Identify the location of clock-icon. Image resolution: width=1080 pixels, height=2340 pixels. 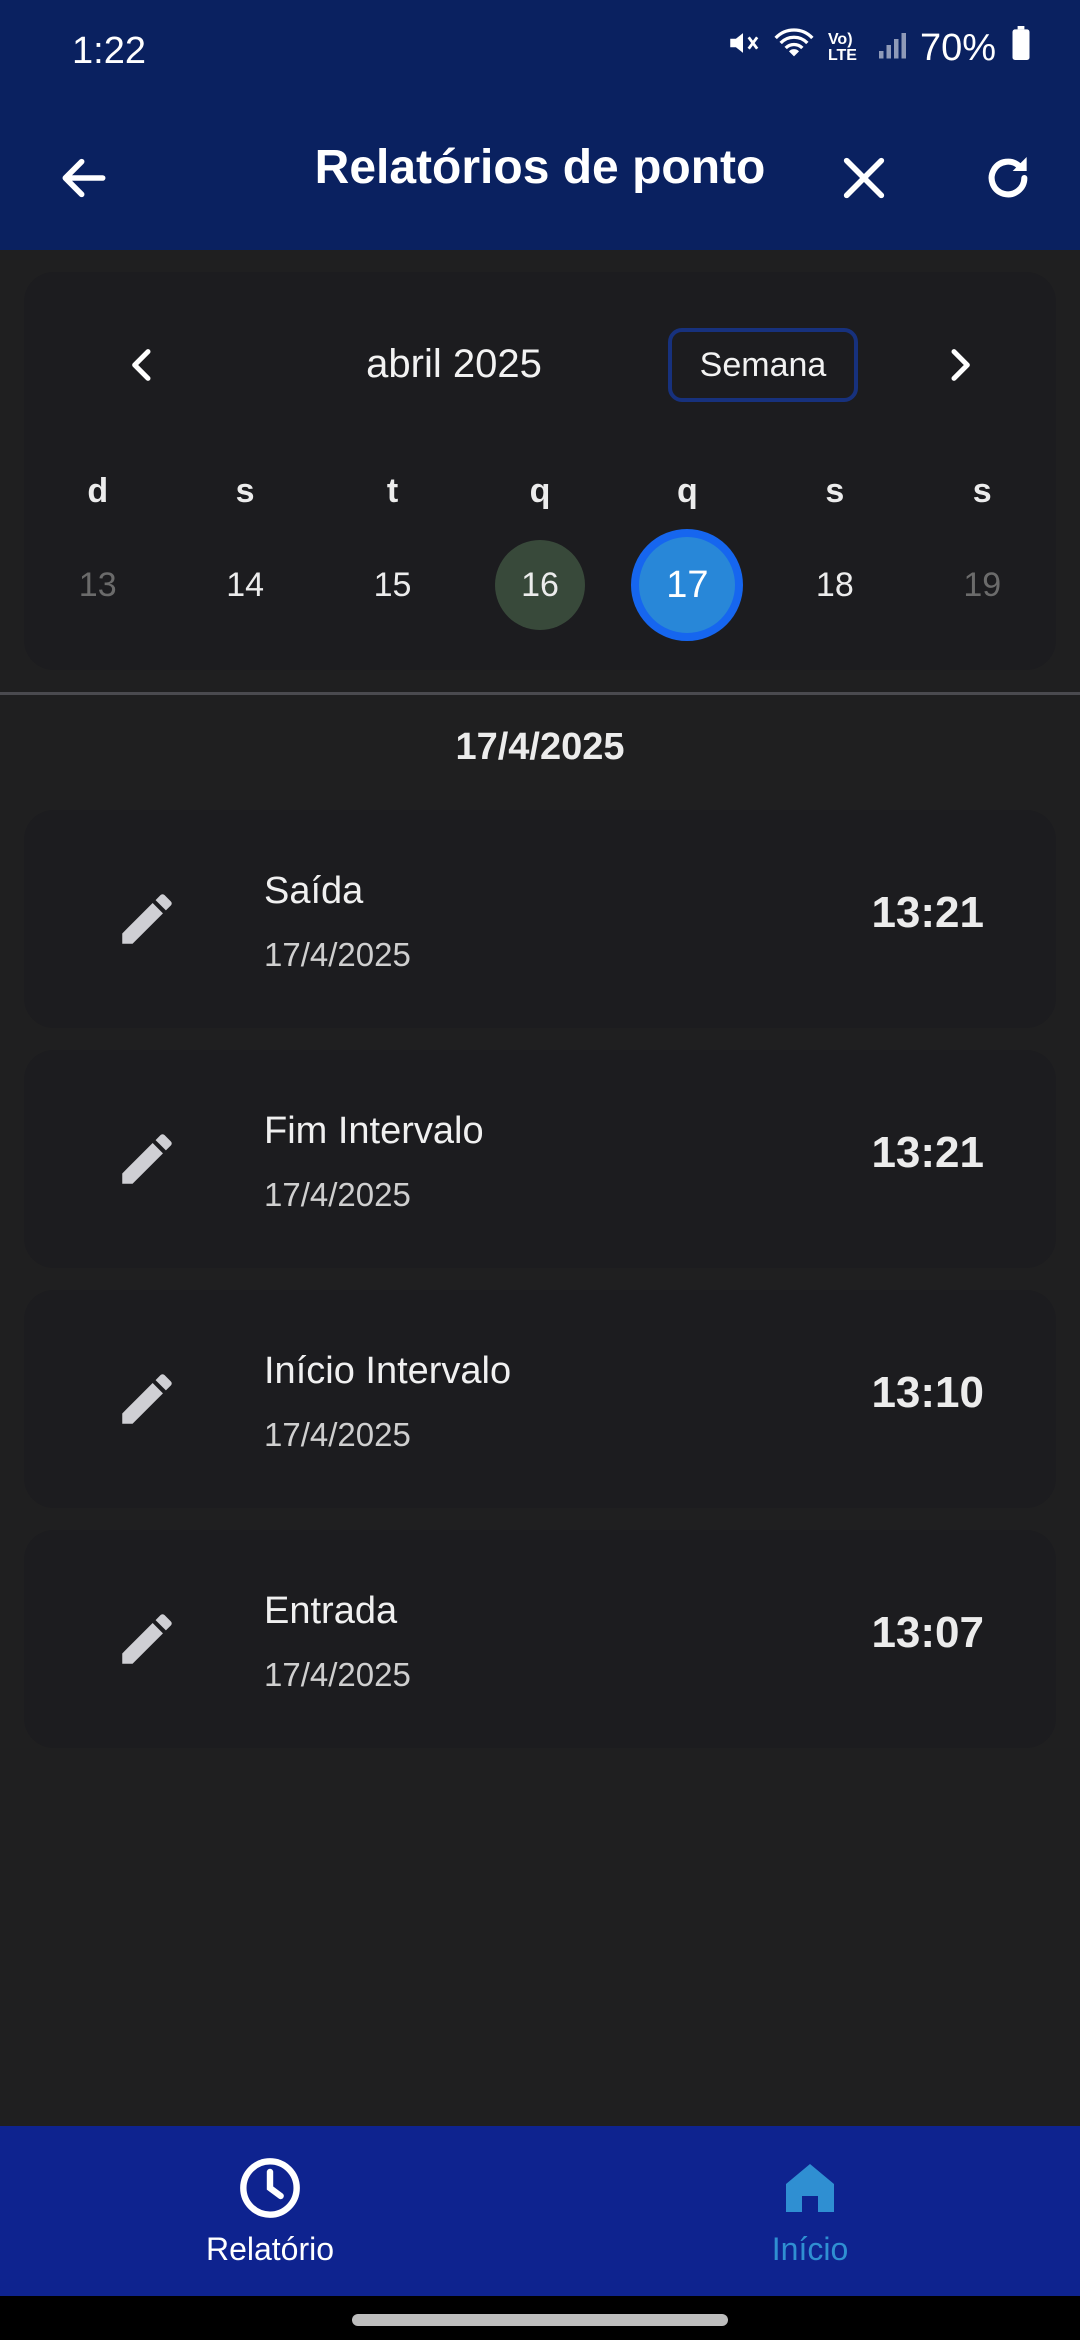
(270, 2191).